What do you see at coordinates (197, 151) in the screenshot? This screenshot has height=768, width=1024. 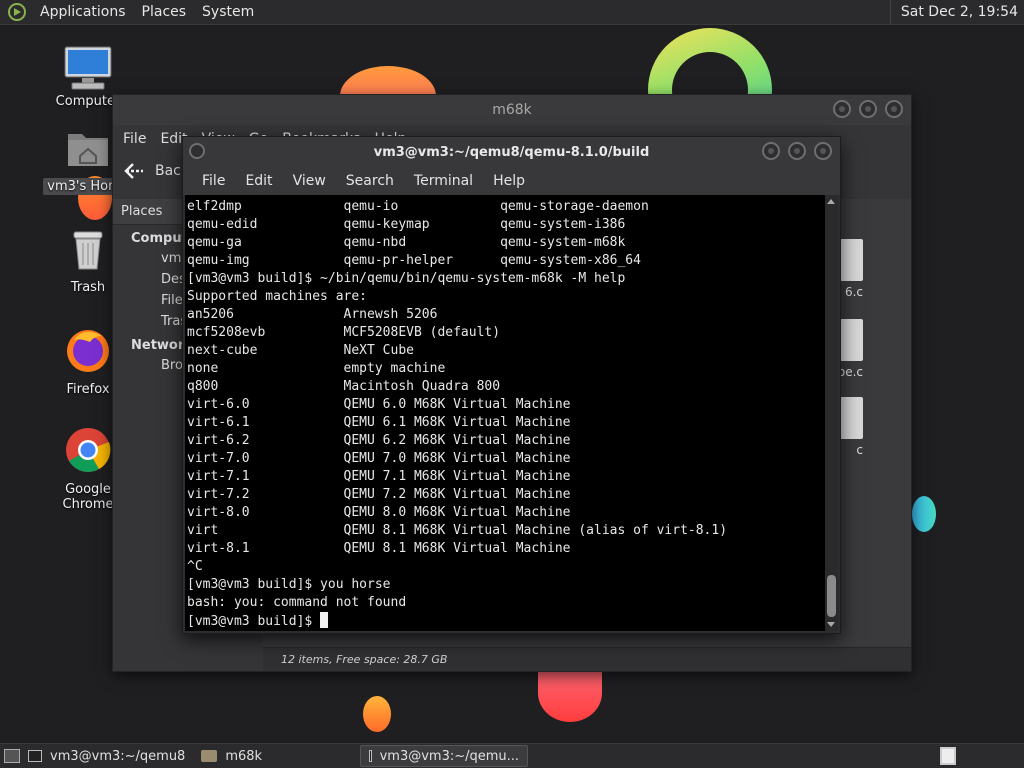 I see `window-menu-button` at bounding box center [197, 151].